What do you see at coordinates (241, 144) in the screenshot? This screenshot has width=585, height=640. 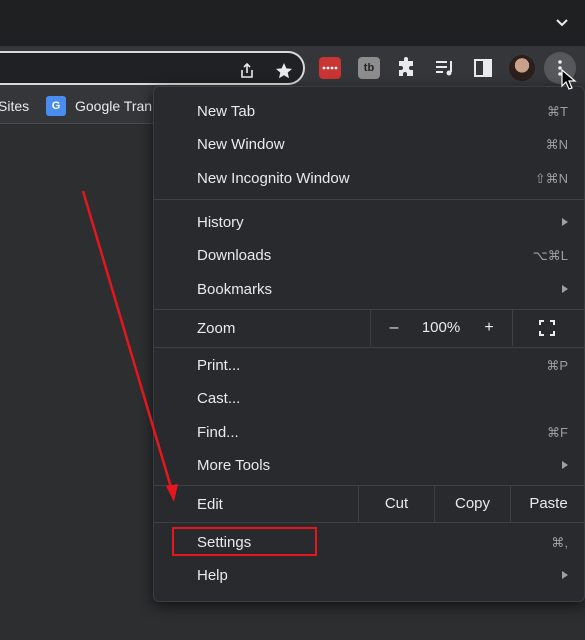 I see `menu-item-label: New Window` at bounding box center [241, 144].